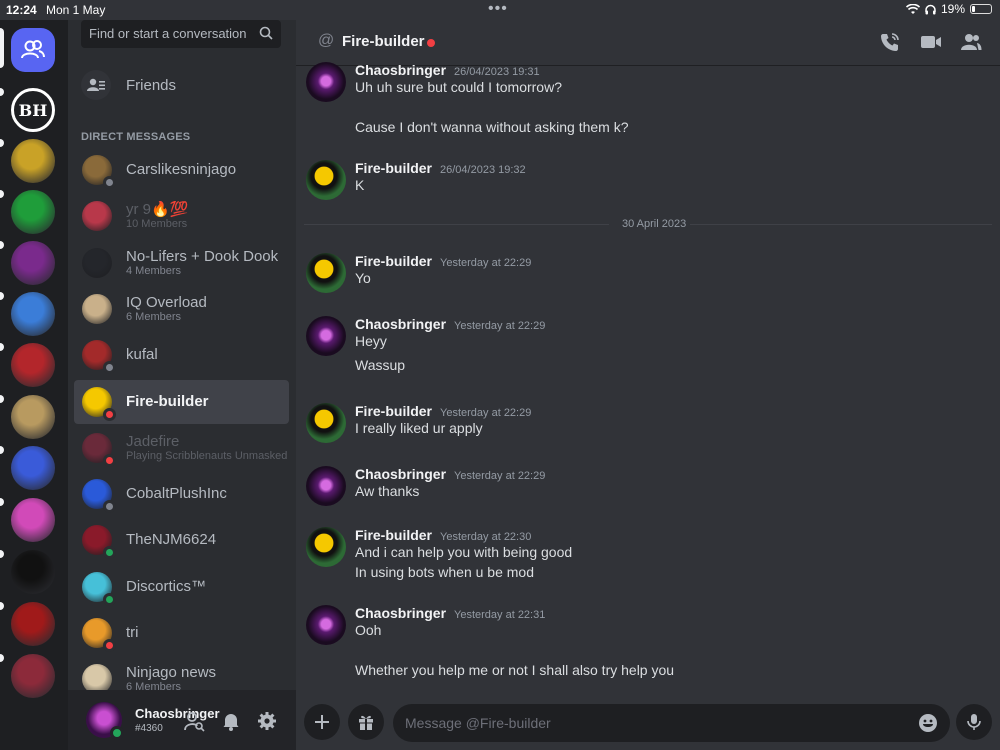 The height and width of the screenshot is (750, 1000). I want to click on gear-icon, so click(267, 721).